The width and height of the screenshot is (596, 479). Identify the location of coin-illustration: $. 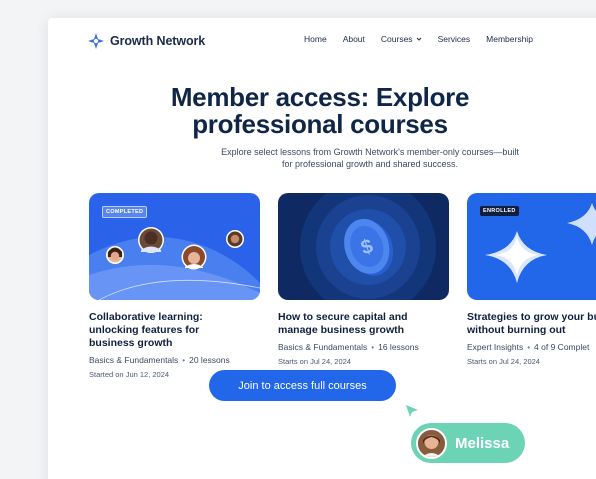
(363, 246).